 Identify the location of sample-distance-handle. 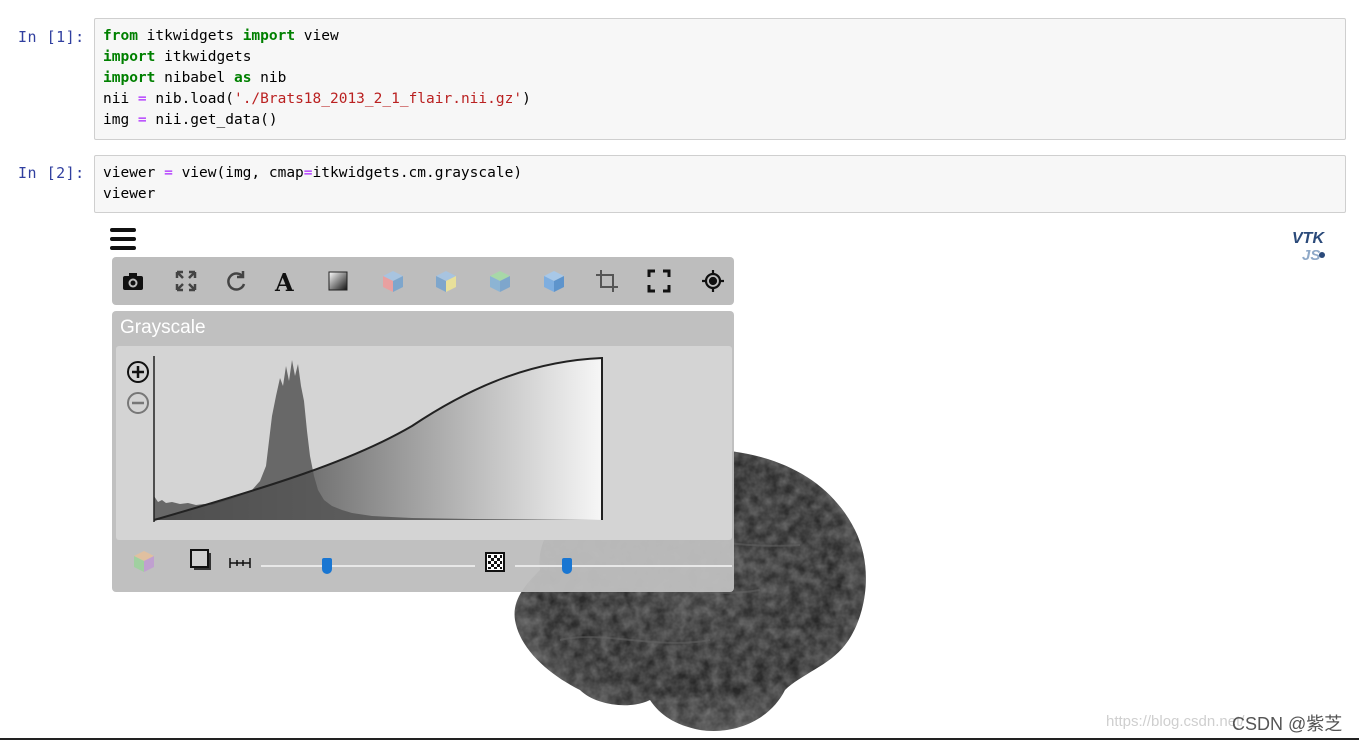
(567, 566).